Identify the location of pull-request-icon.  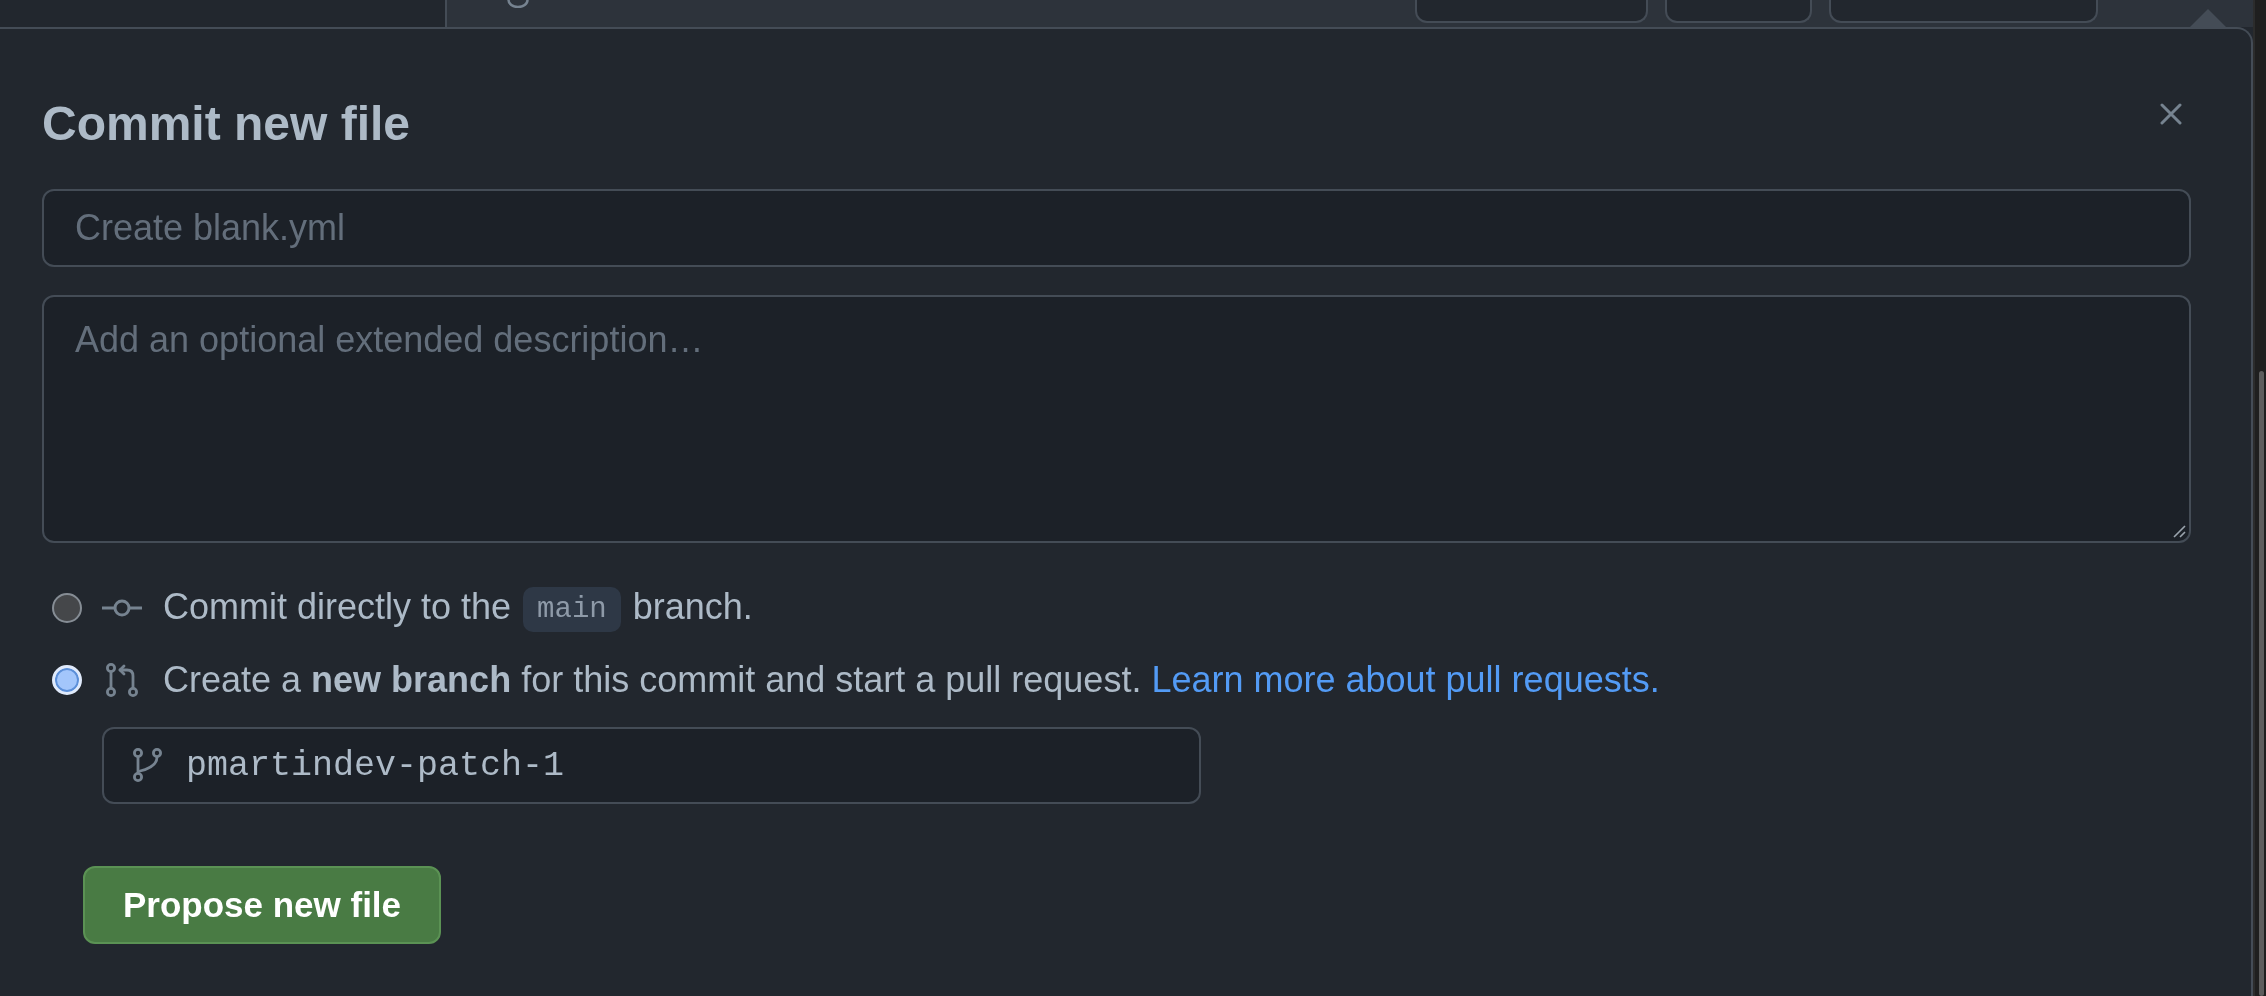
(122, 680).